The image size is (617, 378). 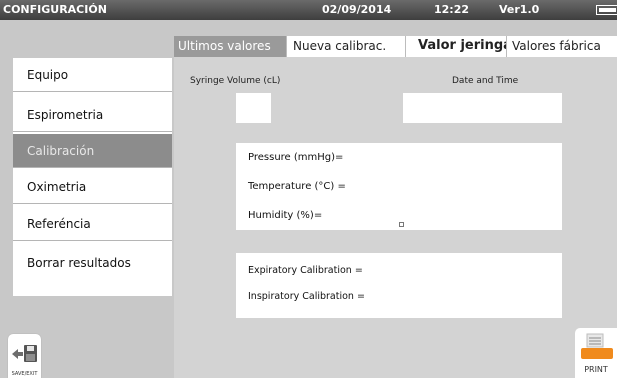 What do you see at coordinates (61, 151) in the screenshot?
I see `sidebar-item-label: Calibración` at bounding box center [61, 151].